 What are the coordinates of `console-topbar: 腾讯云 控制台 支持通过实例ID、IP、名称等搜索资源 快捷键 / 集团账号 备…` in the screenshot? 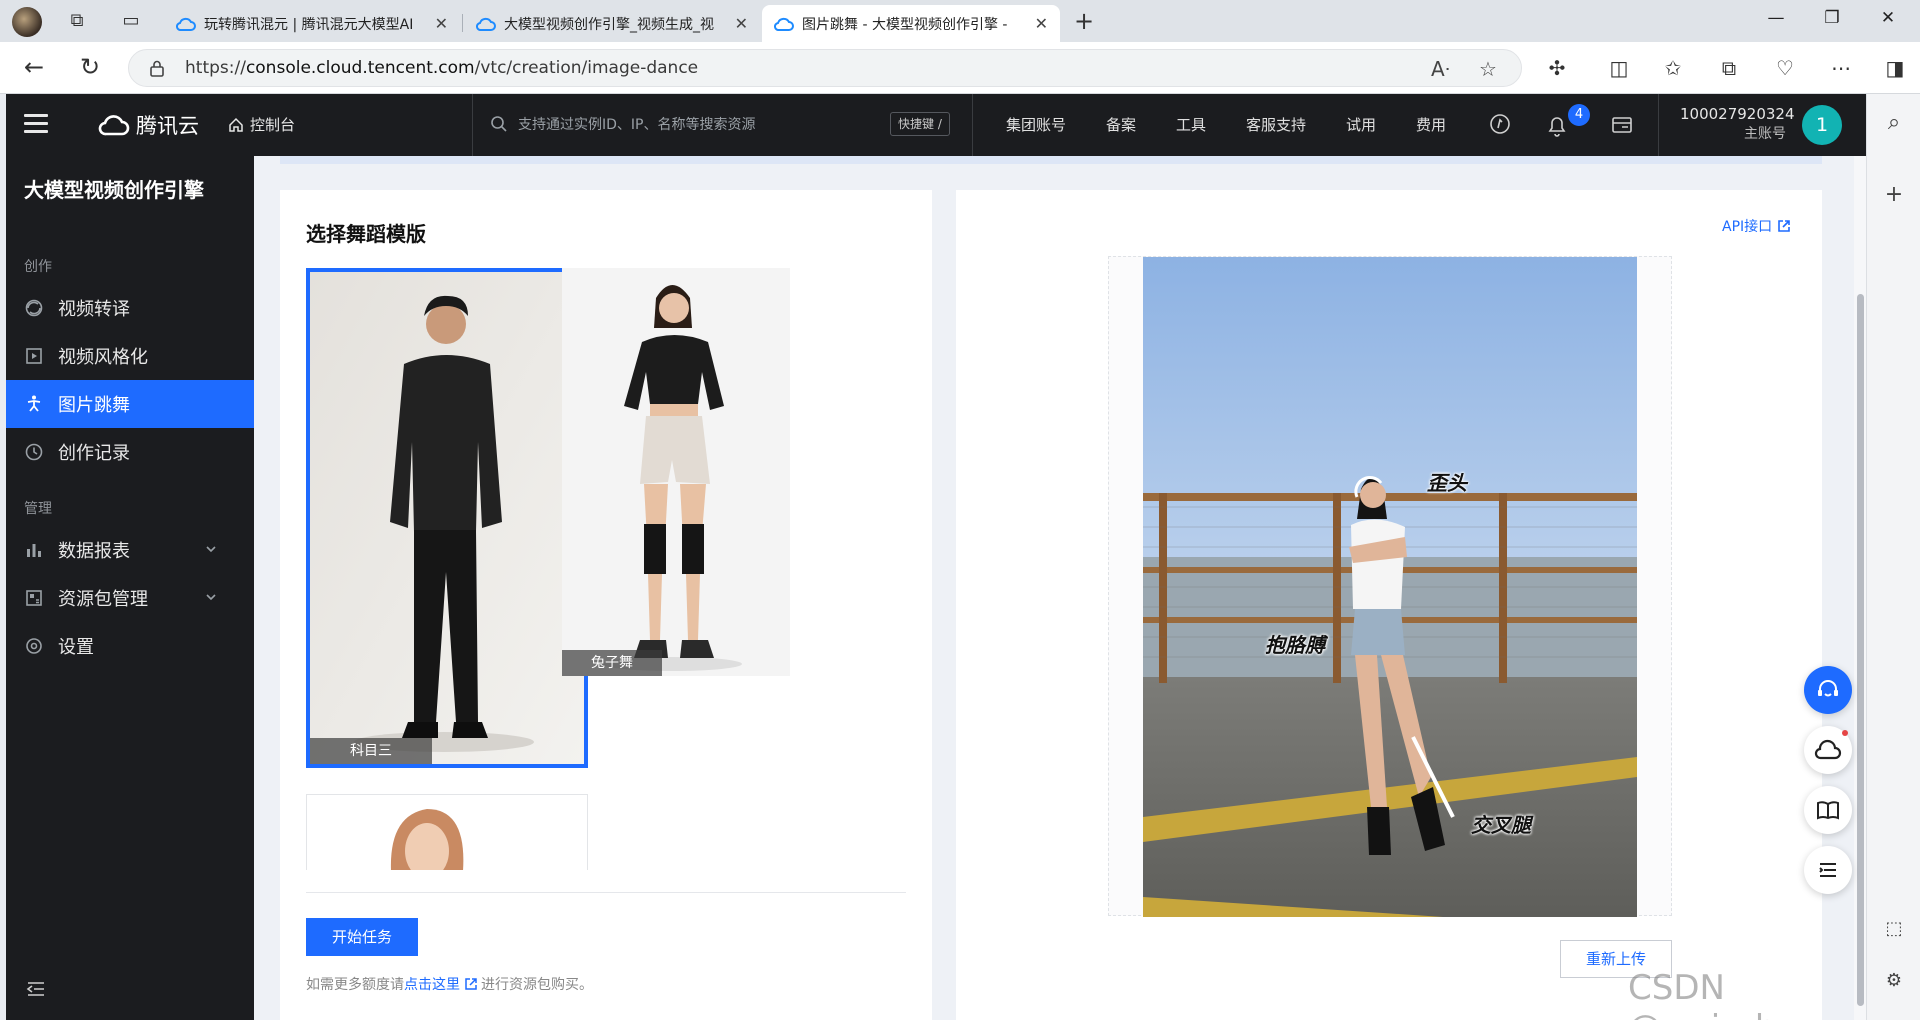 It's located at (936, 125).